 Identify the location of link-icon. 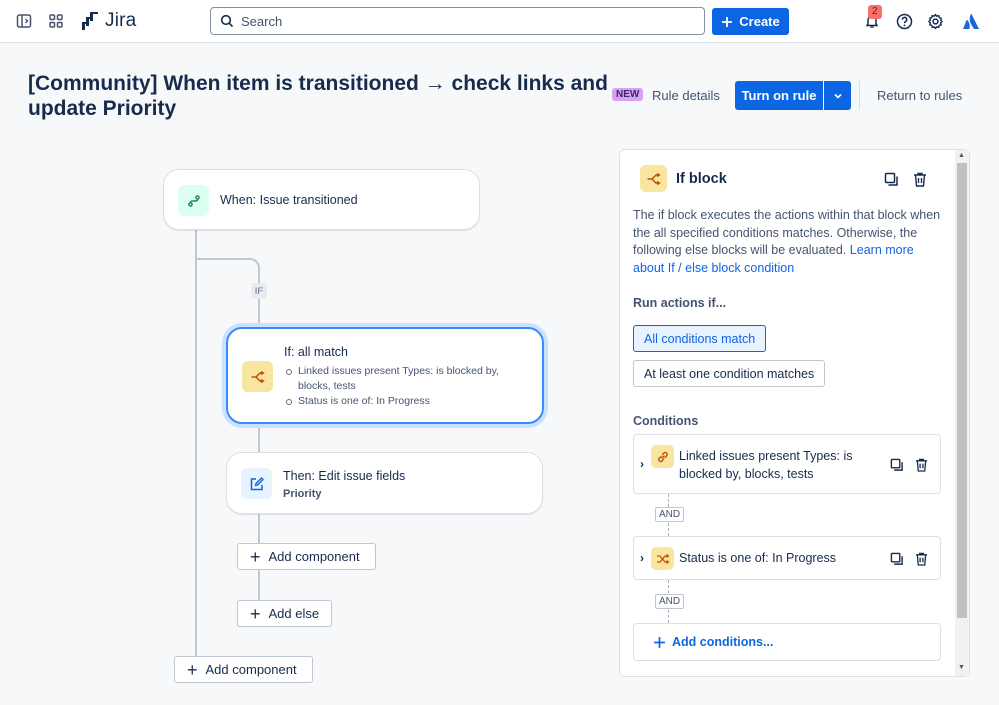
(662, 456).